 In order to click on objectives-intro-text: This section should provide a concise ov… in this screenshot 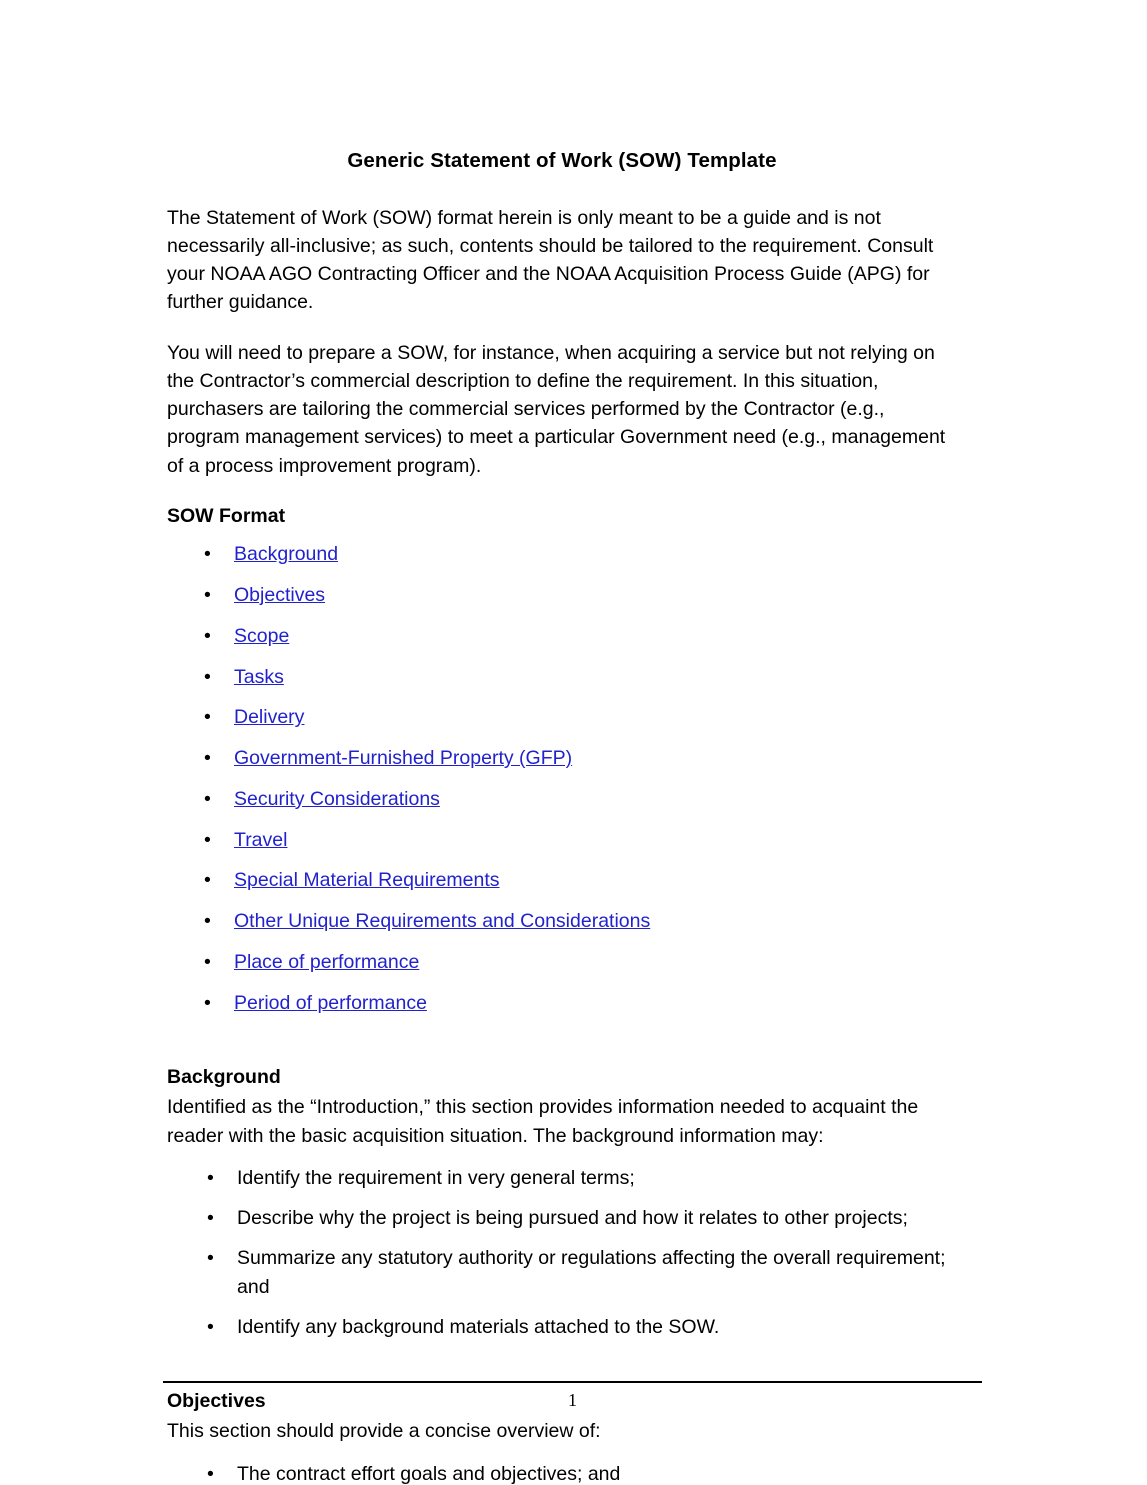, I will do `click(384, 1431)`.